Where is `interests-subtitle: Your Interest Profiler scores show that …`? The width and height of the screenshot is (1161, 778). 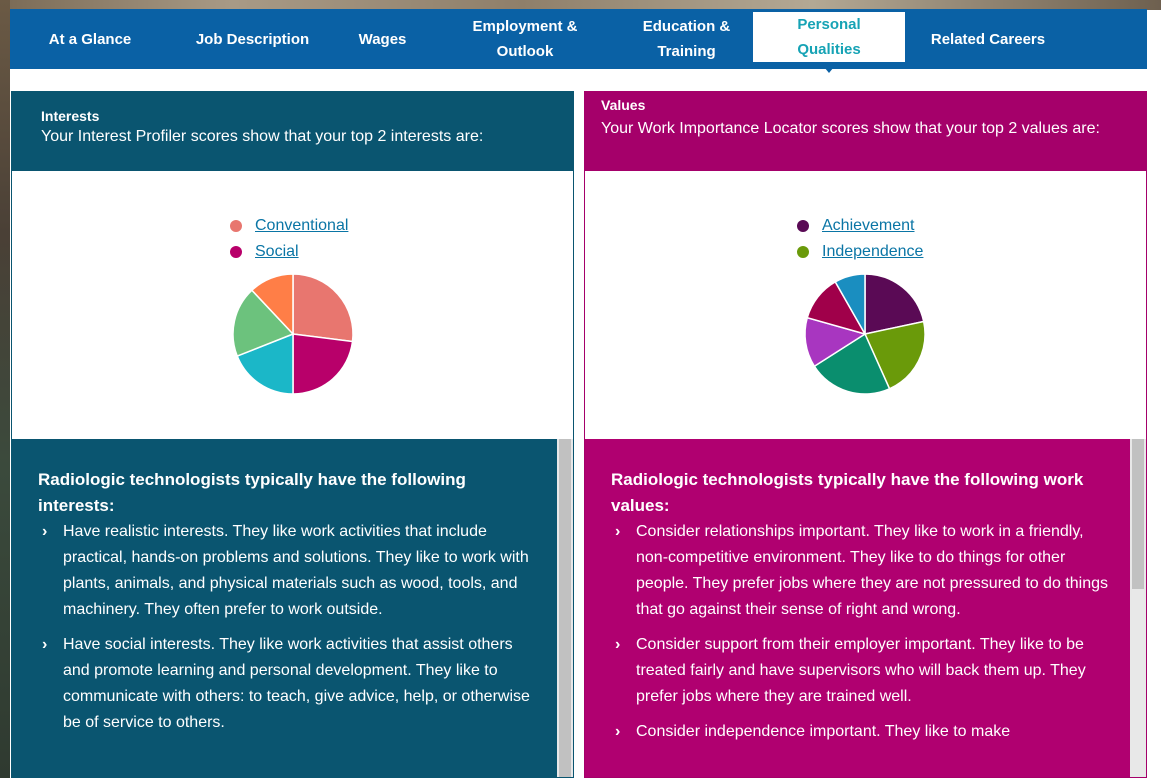
interests-subtitle: Your Interest Profiler scores show that … is located at coordinates (262, 136).